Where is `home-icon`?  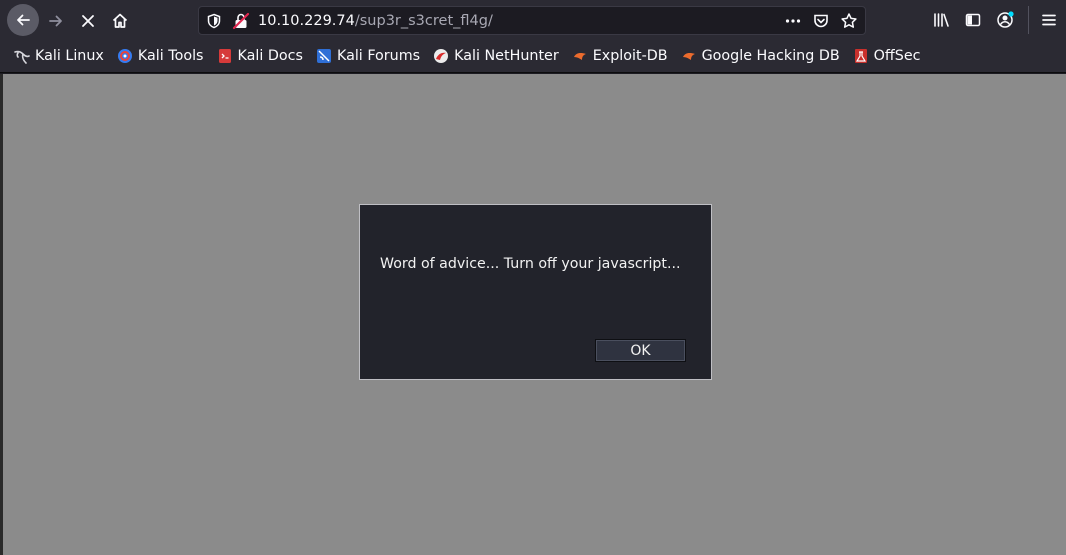
home-icon is located at coordinates (120, 20).